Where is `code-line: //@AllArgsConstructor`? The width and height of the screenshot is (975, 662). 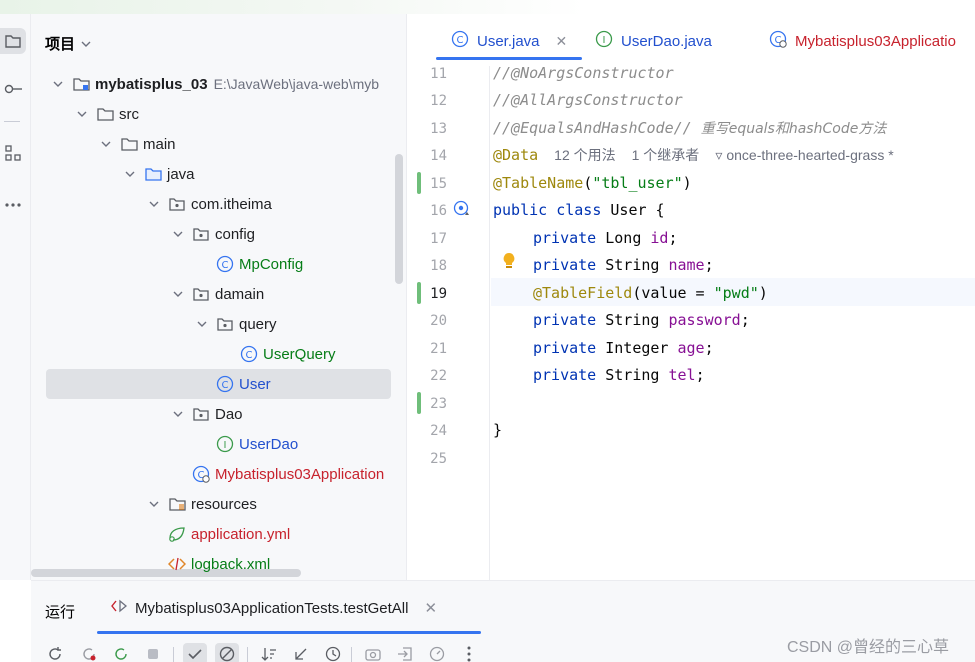
code-line: //@AllArgsConstructor is located at coordinates (588, 100).